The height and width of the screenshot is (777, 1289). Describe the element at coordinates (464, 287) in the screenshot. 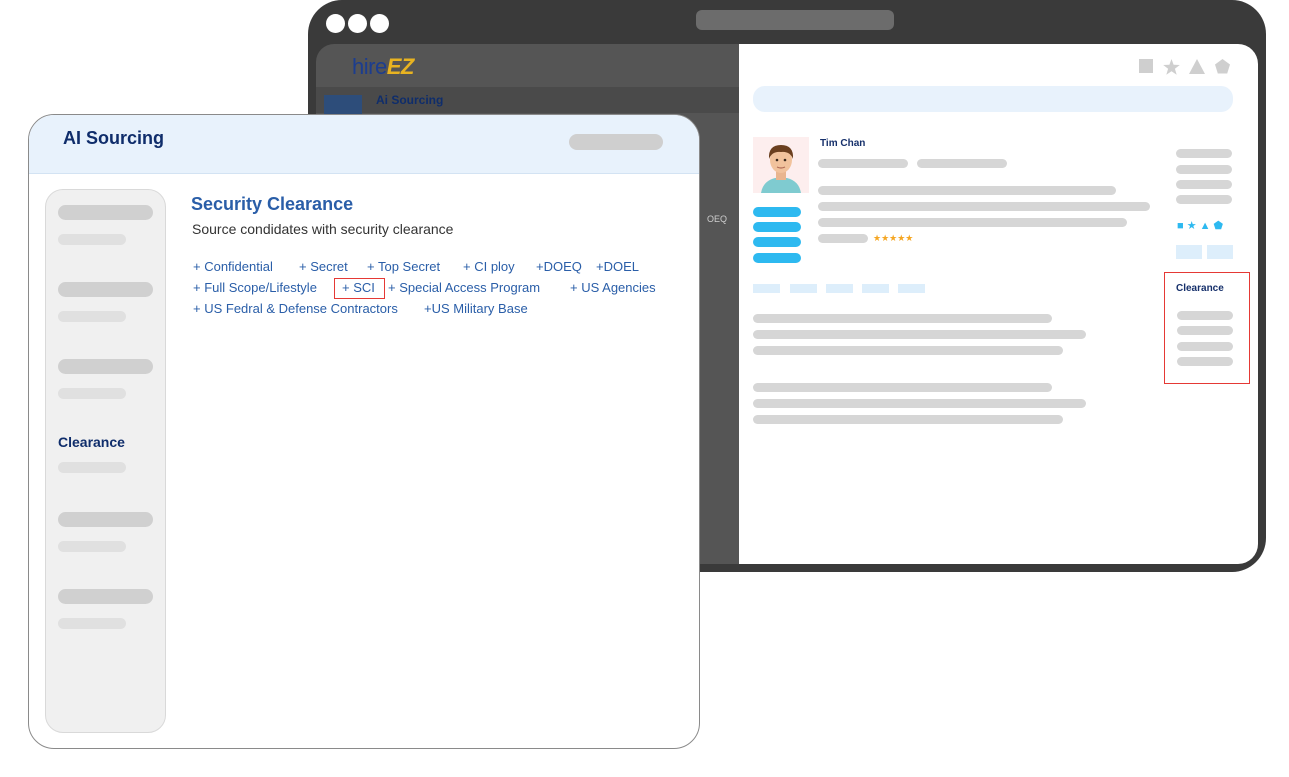

I see `option-special-access: + Special Access Program` at that location.